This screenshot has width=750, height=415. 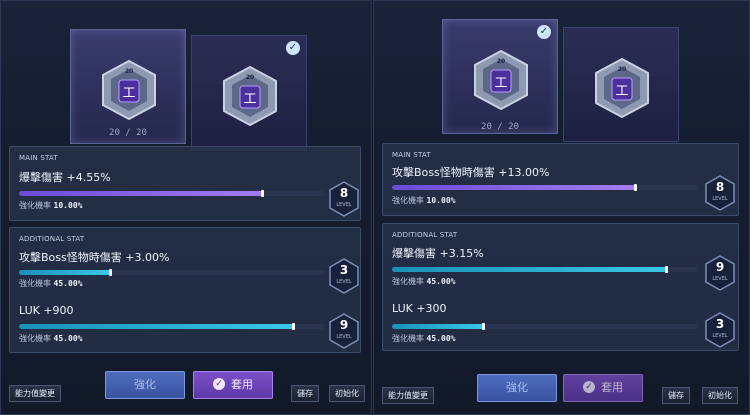 I want to click on additional-stat-label: LUK +900, so click(x=46, y=310).